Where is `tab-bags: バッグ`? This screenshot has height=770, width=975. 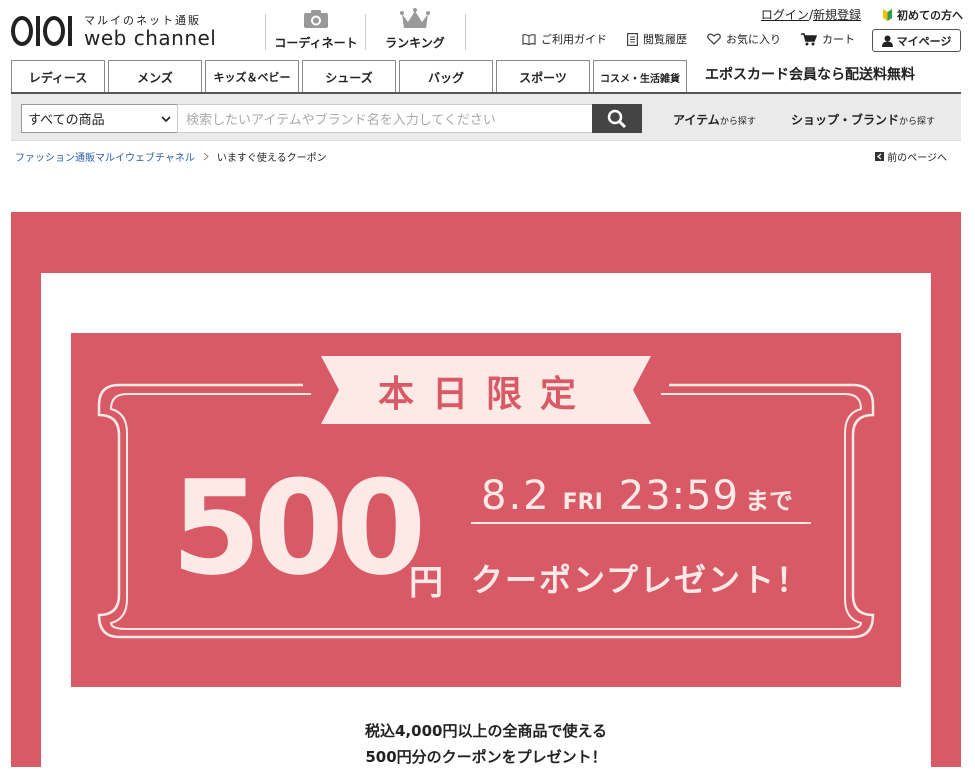 tab-bags: バッグ is located at coordinates (446, 76).